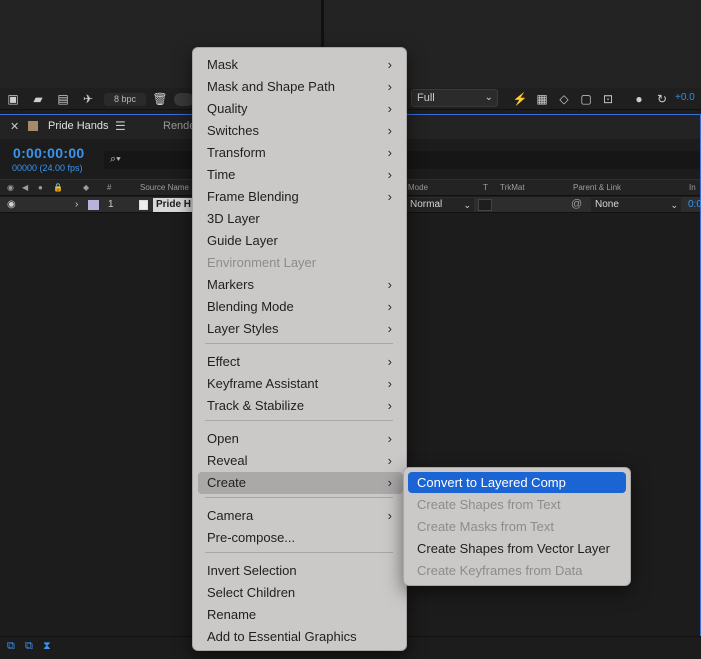 Image resolution: width=701 pixels, height=659 pixels. Describe the element at coordinates (500, 570) in the screenshot. I see `submenu-item-create-keyframes-from-data: Create Keyframes from Data` at that location.